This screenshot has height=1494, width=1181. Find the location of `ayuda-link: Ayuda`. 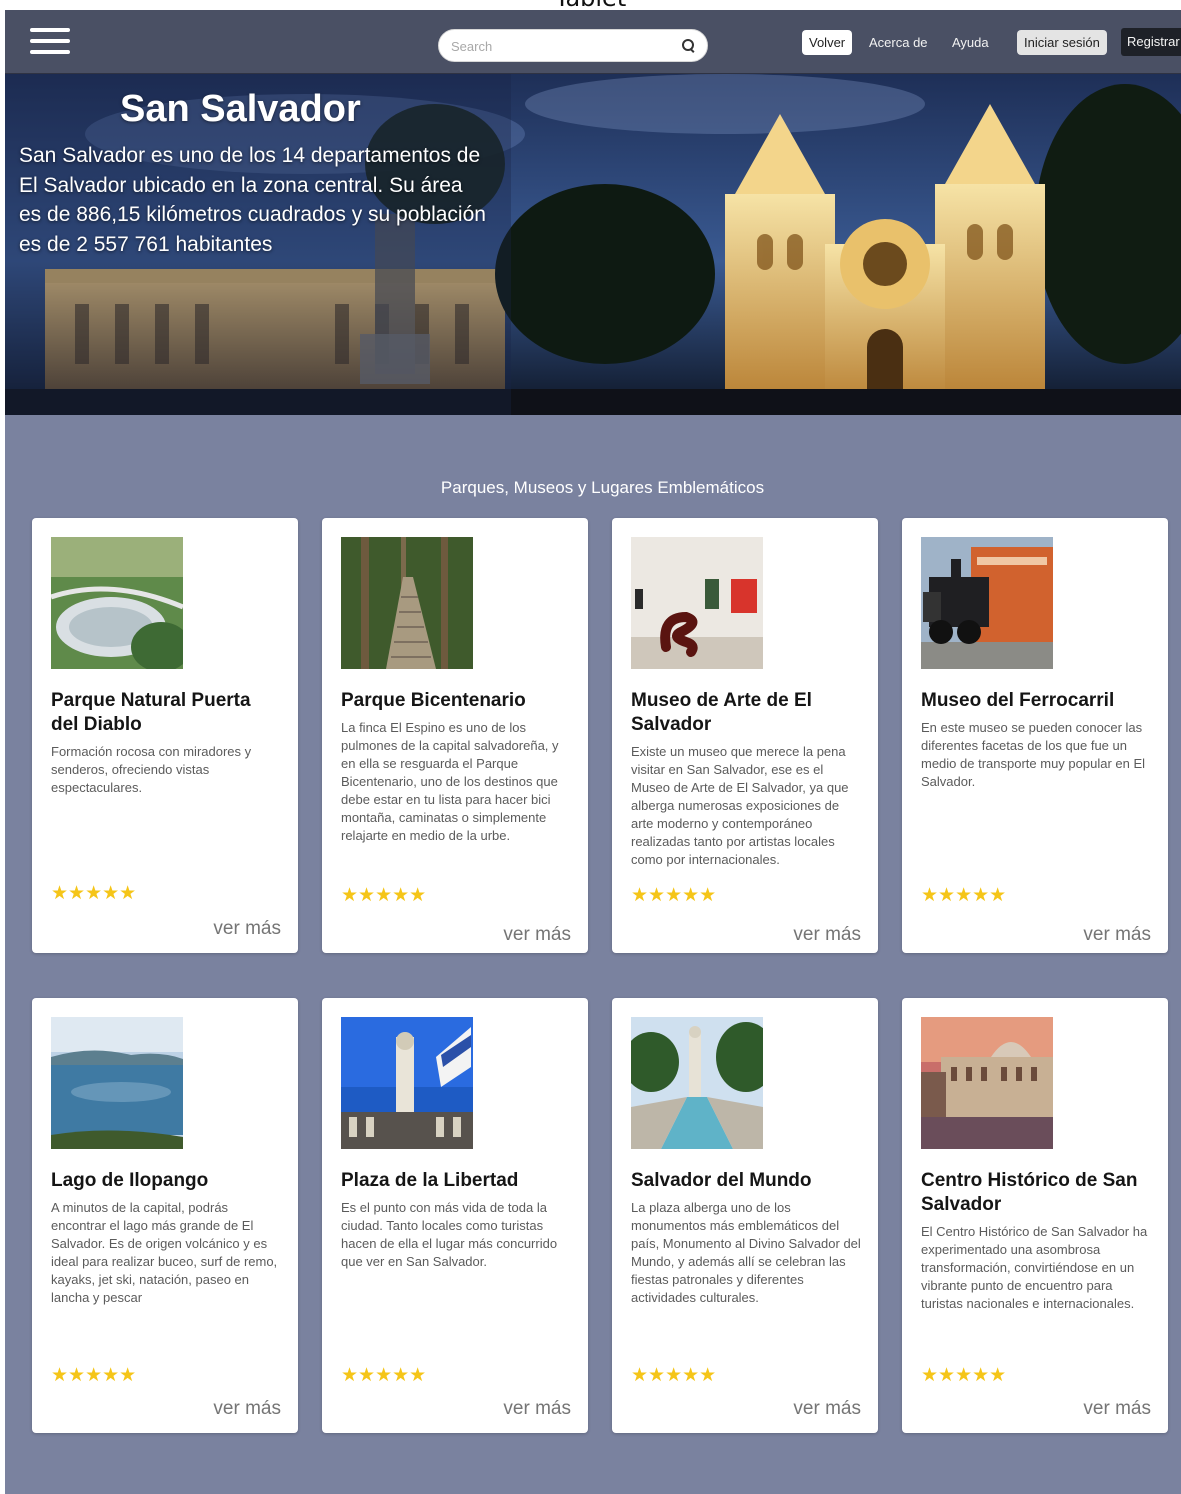

ayuda-link: Ayuda is located at coordinates (970, 42).